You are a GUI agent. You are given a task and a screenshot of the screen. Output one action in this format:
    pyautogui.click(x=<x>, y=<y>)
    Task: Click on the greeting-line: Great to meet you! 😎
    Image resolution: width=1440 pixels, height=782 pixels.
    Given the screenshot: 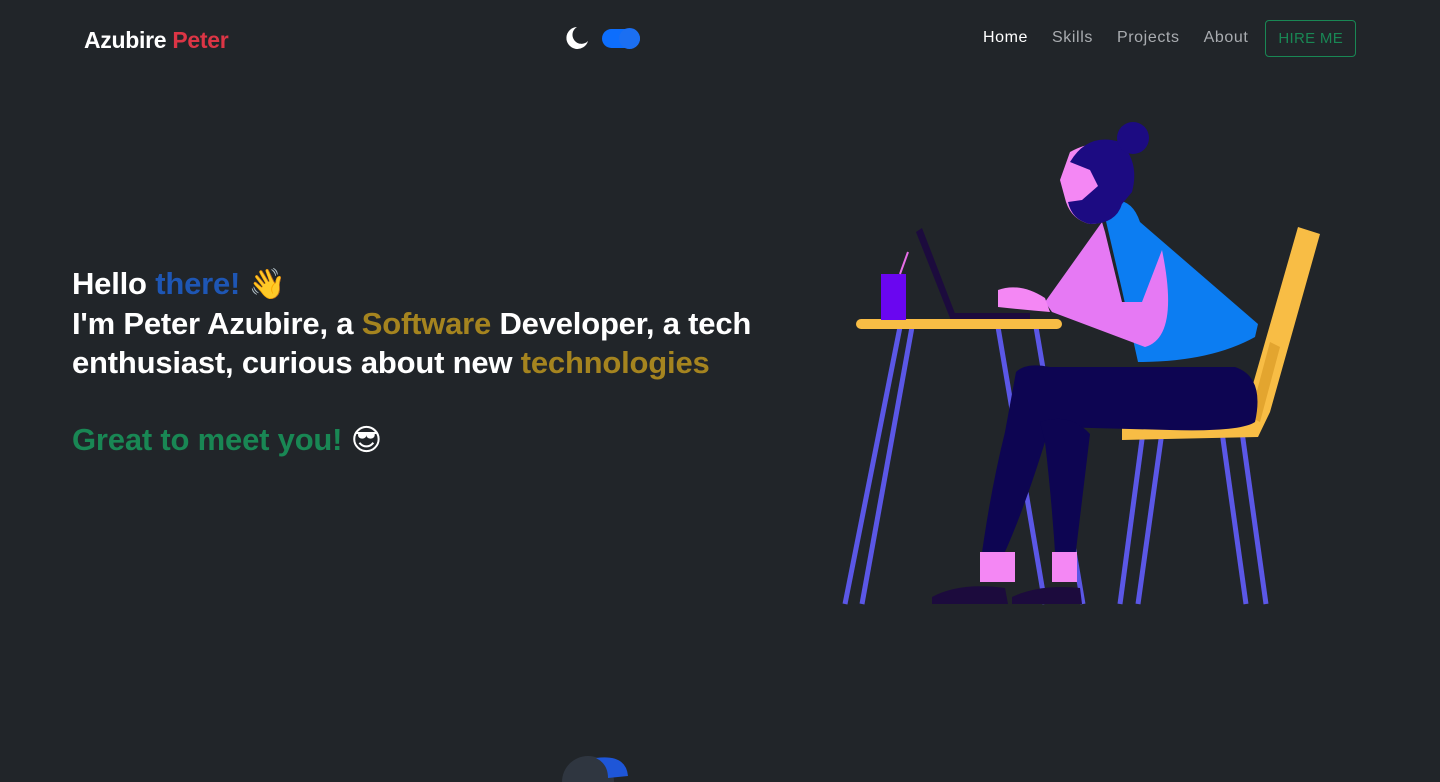 What is the action you would take?
    pyautogui.click(x=442, y=440)
    